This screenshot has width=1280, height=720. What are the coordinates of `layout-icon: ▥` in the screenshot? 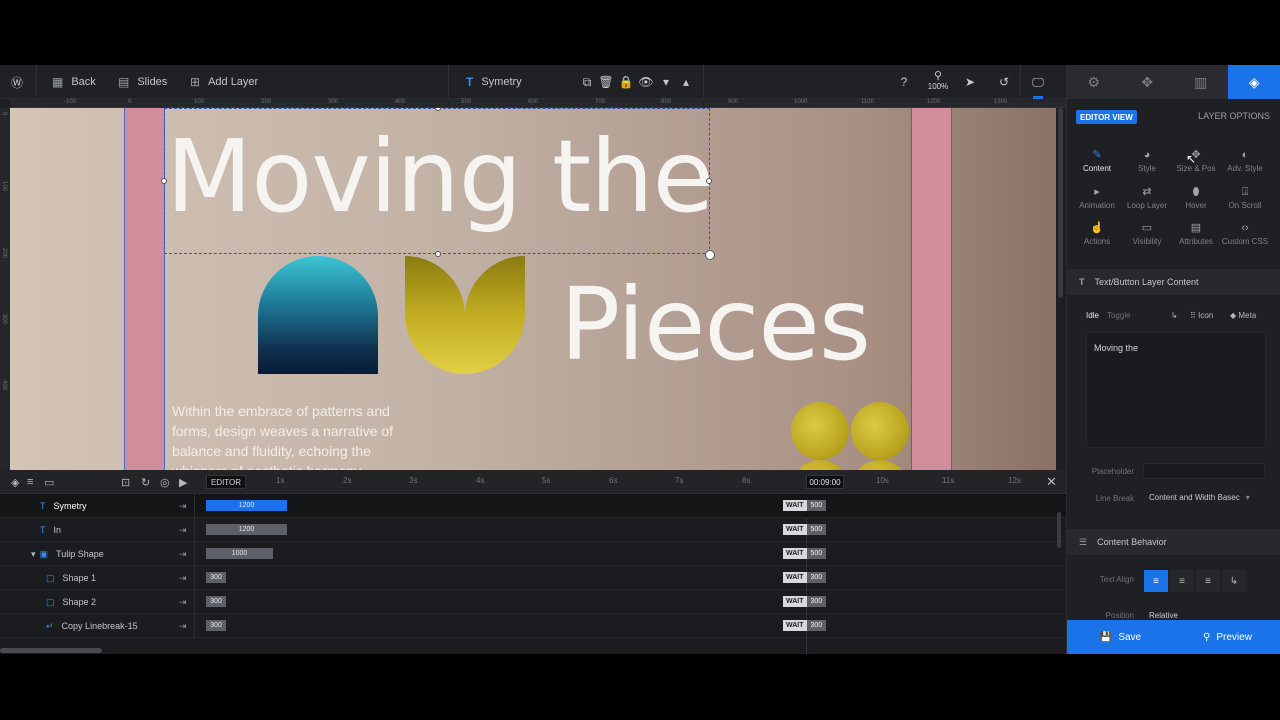 It's located at (1201, 82).